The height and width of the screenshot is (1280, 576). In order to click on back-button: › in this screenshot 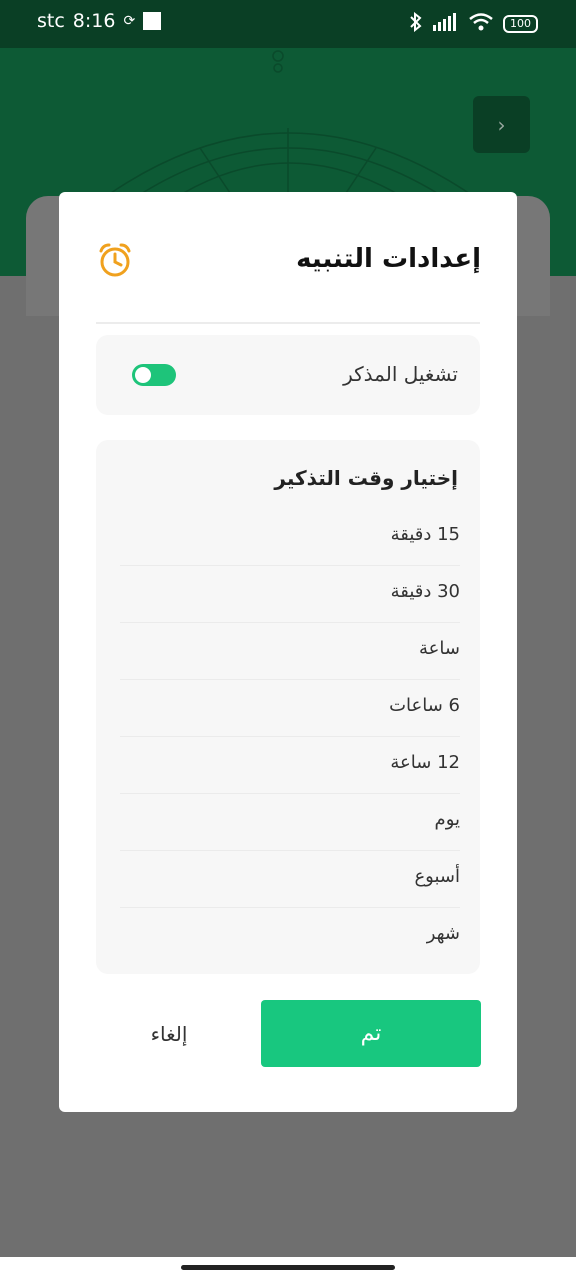, I will do `click(501, 124)`.